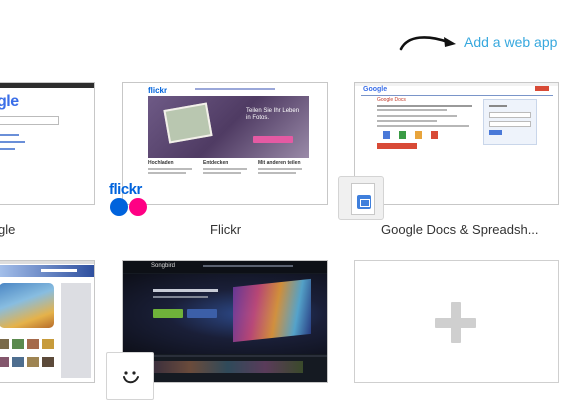 The image size is (577, 400). Describe the element at coordinates (9, 101) in the screenshot. I see `google-logo: gle` at that location.